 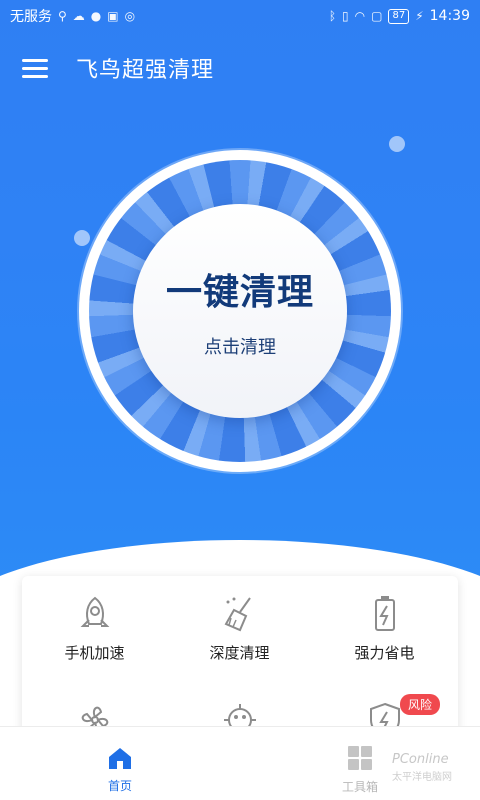 I want to click on nav-home: 首页, so click(x=120, y=763).